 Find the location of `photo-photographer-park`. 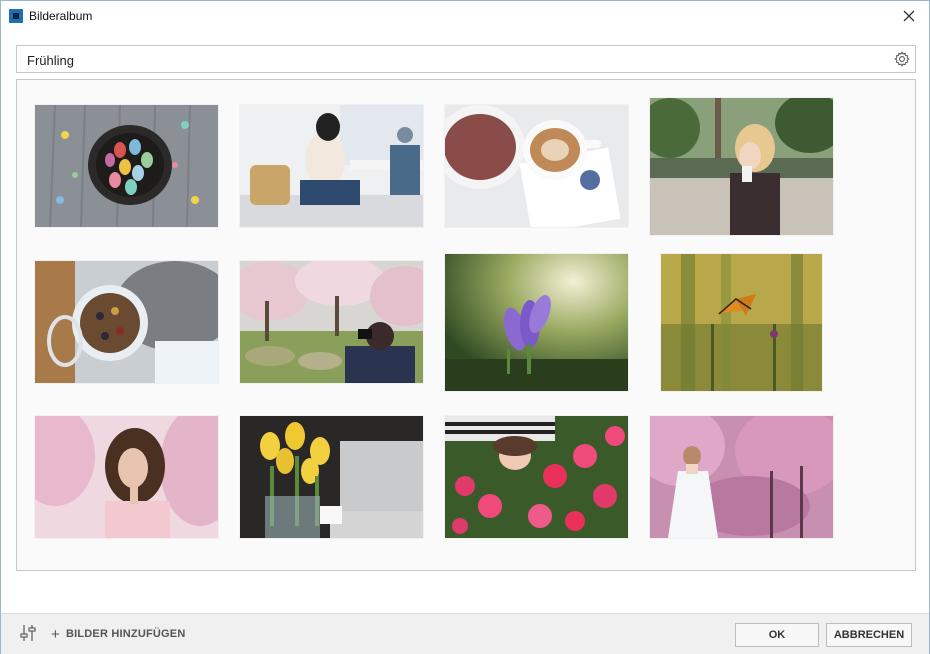

photo-photographer-park is located at coordinates (331, 322).